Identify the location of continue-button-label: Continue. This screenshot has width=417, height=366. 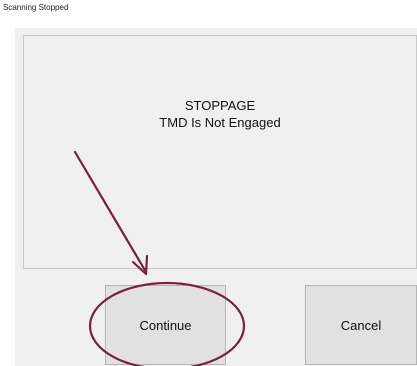
(165, 325).